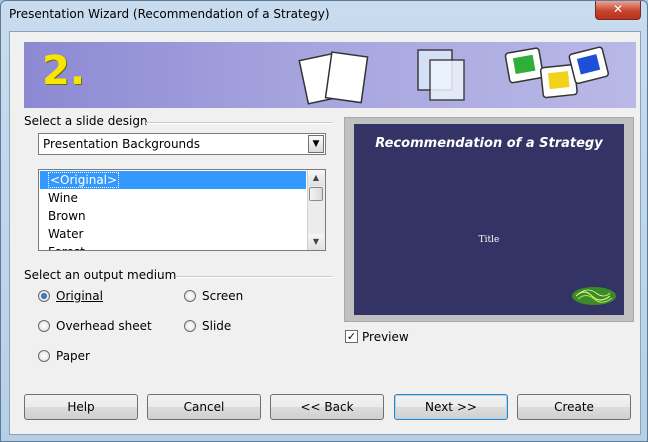 Image resolution: width=648 pixels, height=442 pixels. I want to click on design-category-select: Presentation Backgrounds ▼, so click(182, 144).